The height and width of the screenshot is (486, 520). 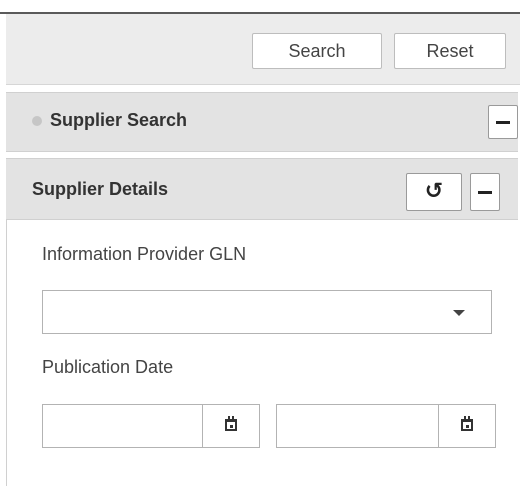 I want to click on gln-select, so click(x=267, y=312).